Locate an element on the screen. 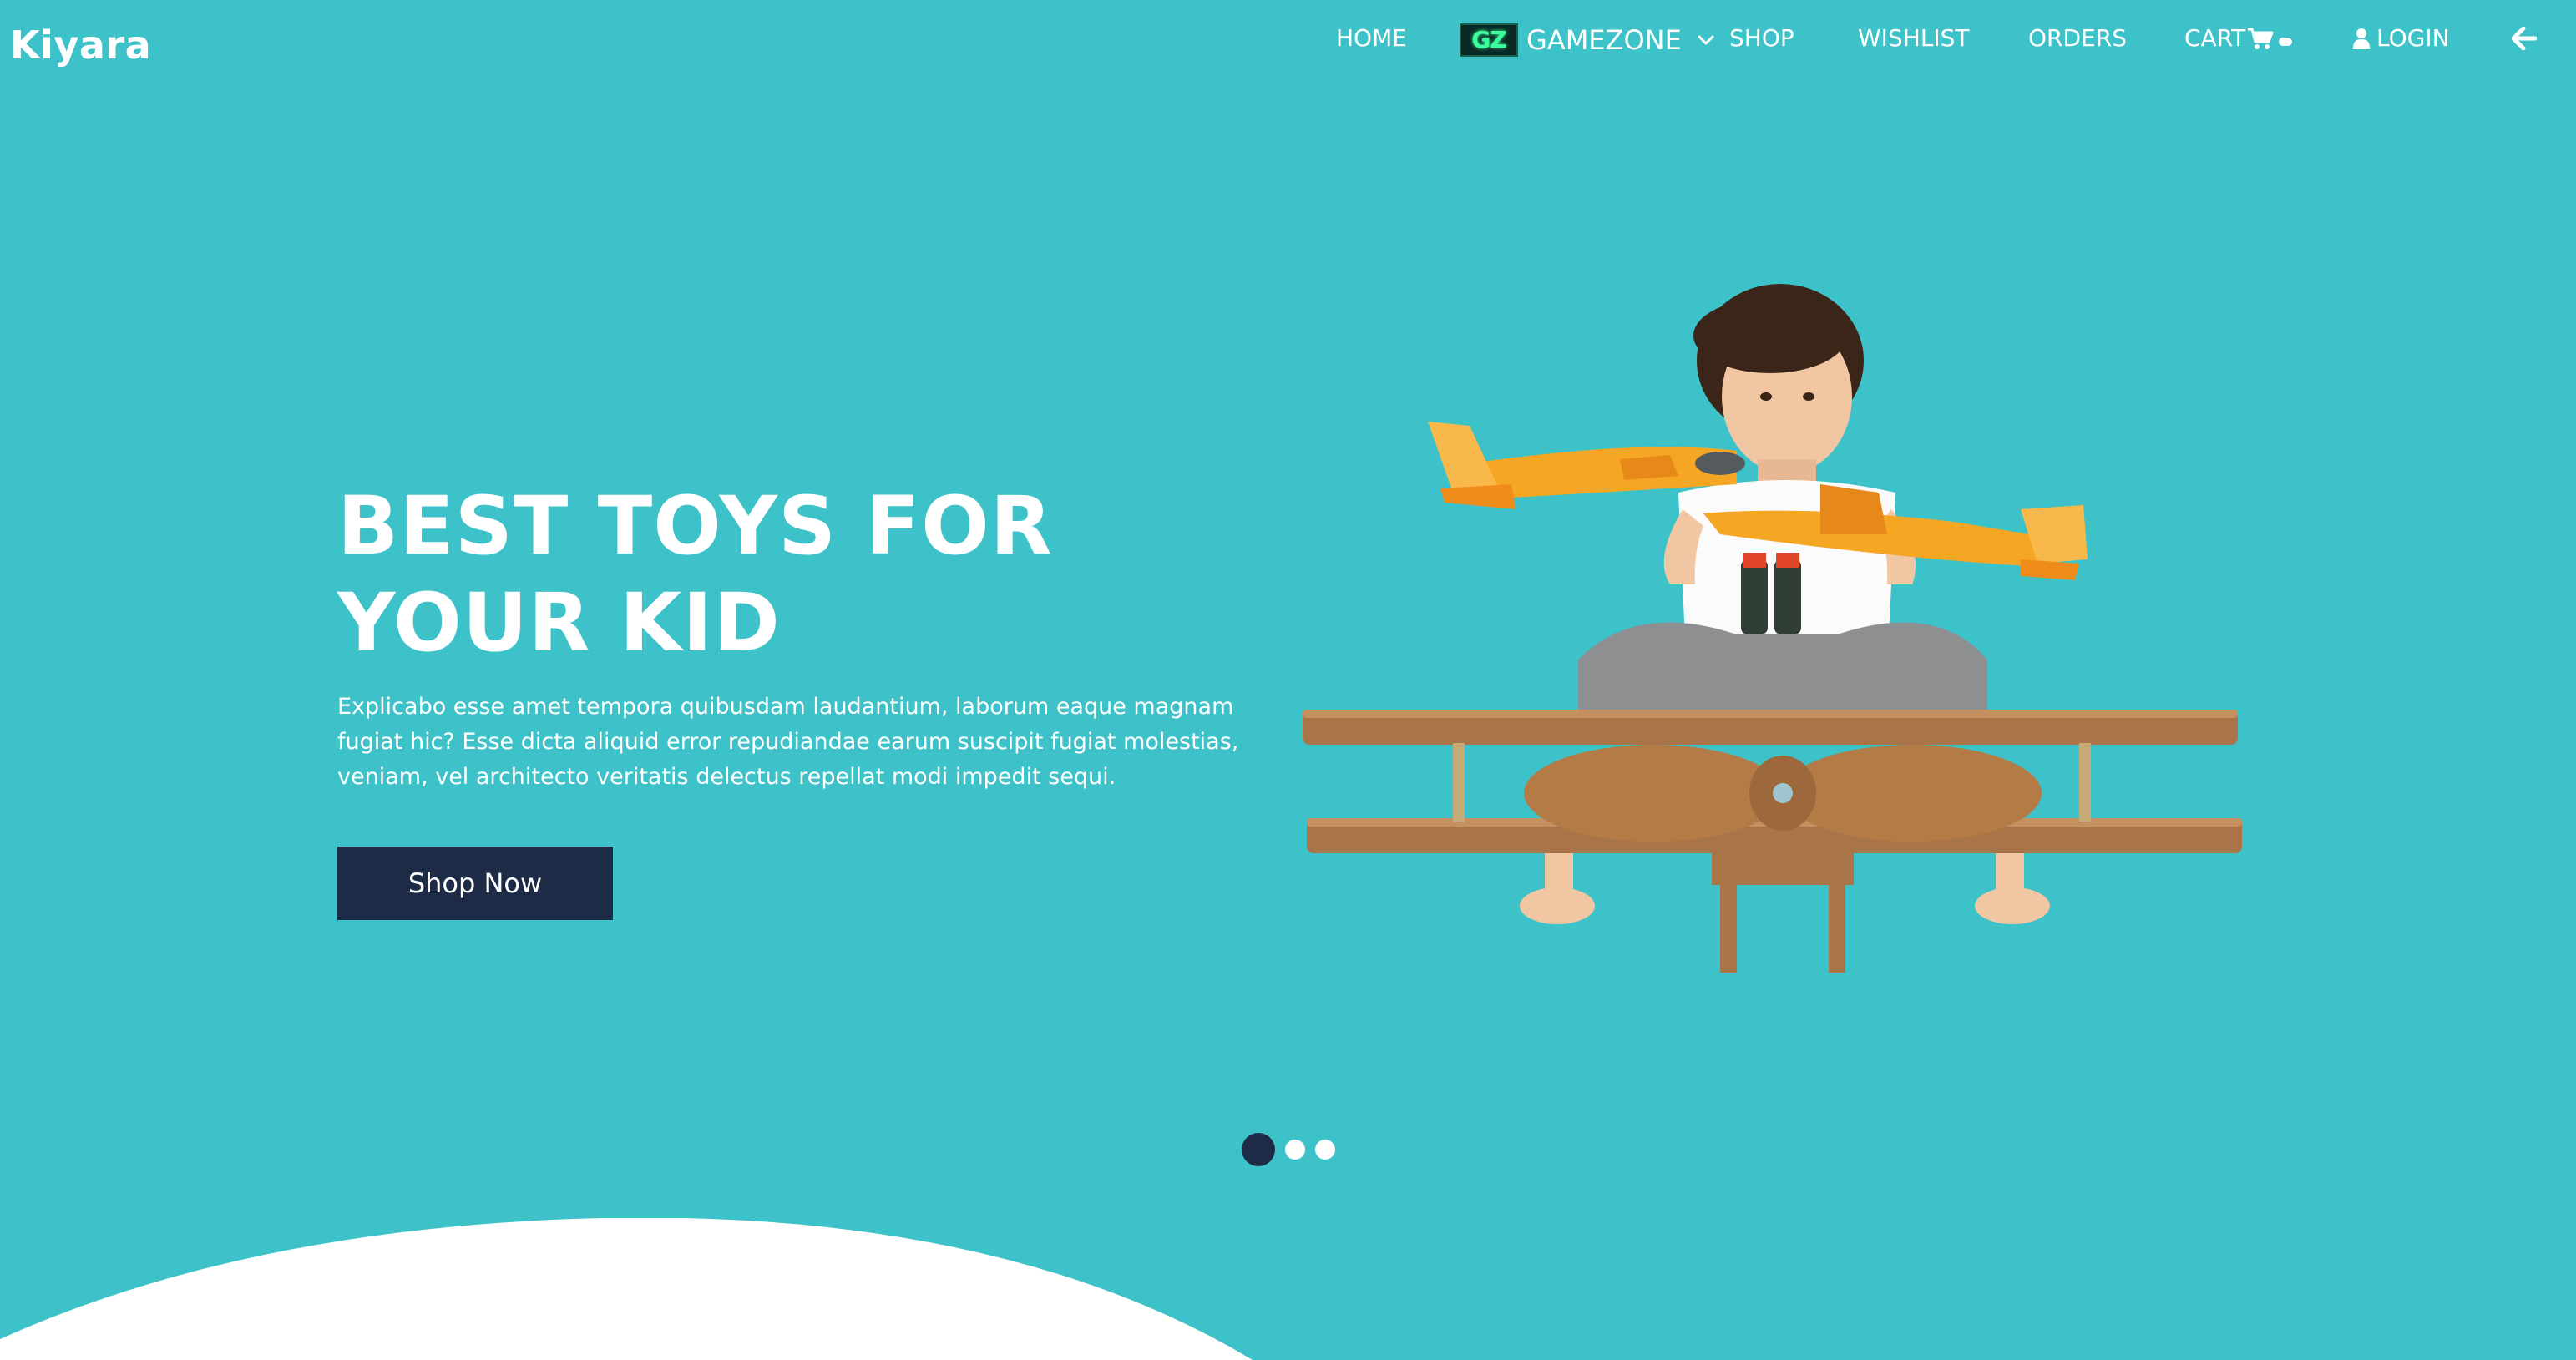 The height and width of the screenshot is (1360, 2576). arrow-left-icon is located at coordinates (2524, 38).